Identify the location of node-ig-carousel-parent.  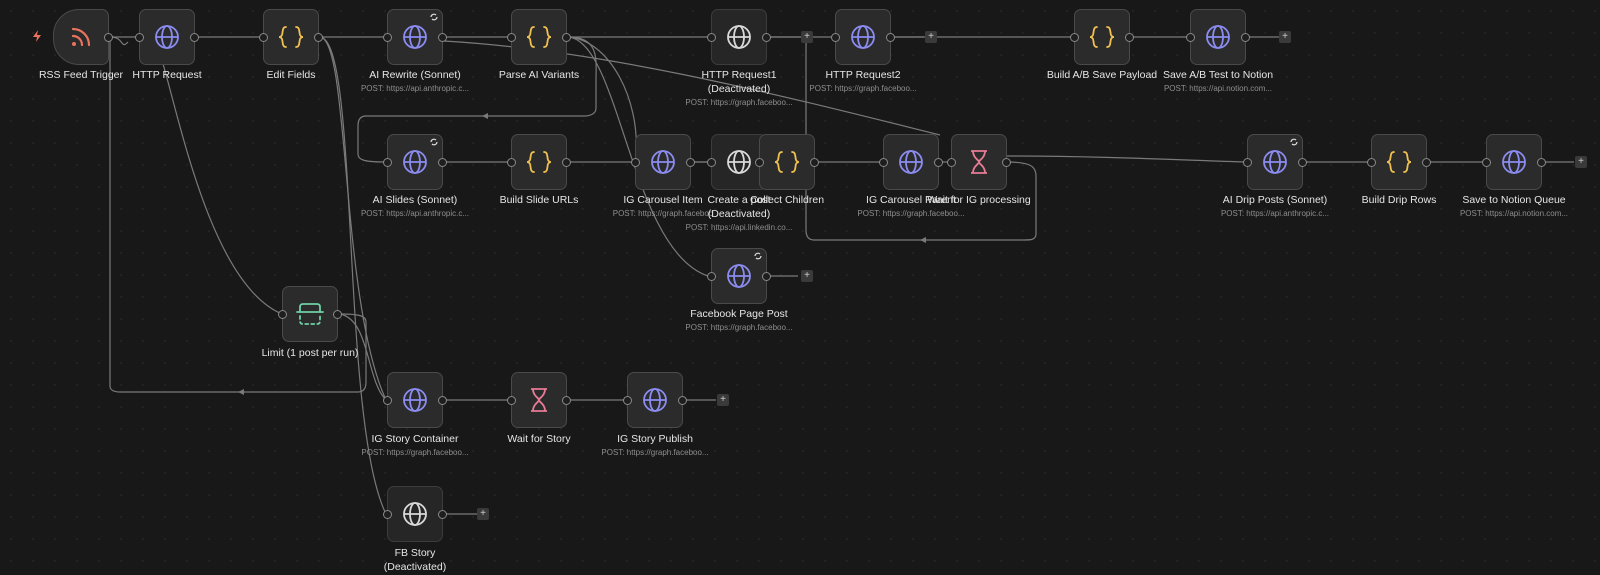
(911, 162).